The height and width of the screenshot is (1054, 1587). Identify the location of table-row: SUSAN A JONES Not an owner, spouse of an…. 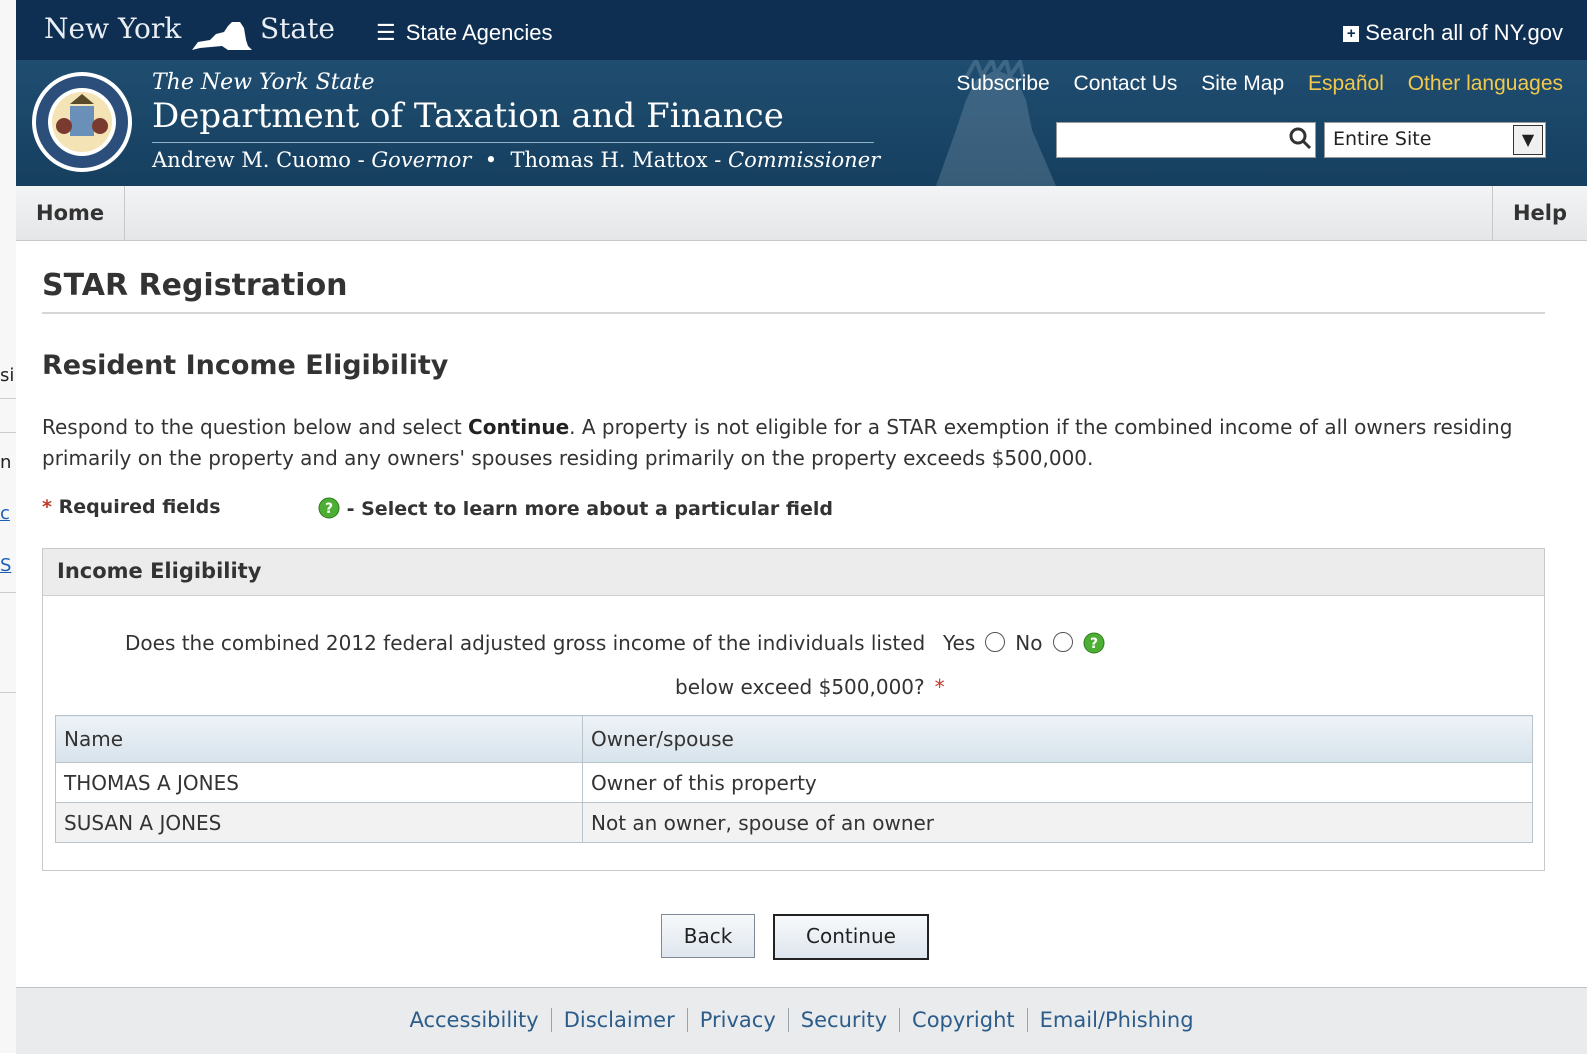
(794, 822).